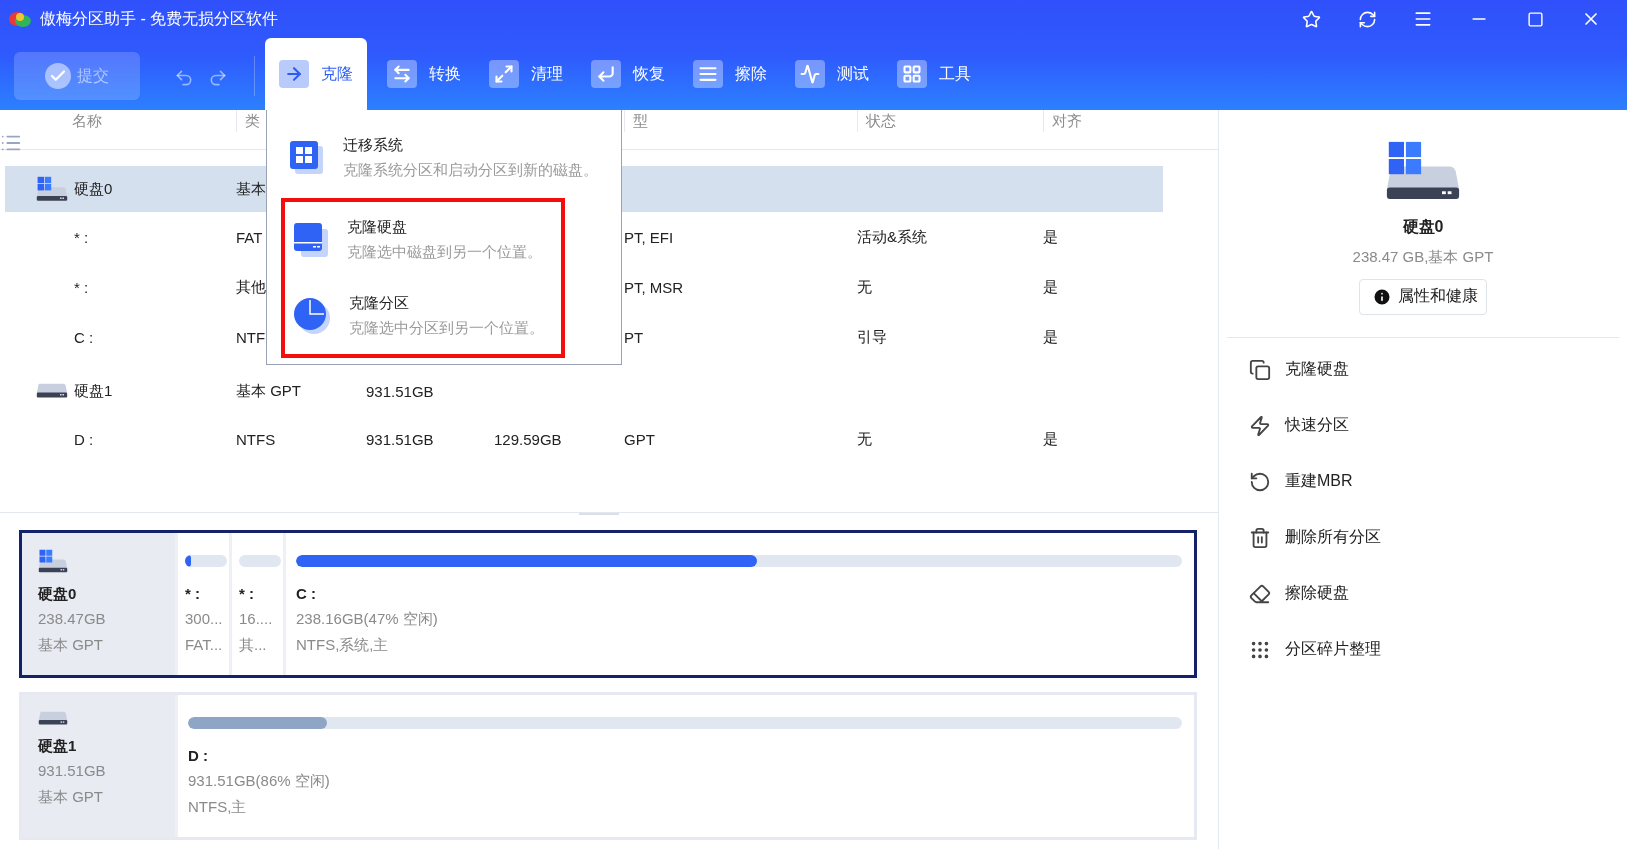 Image resolution: width=1627 pixels, height=849 pixels. Describe the element at coordinates (269, 391) in the screenshot. I see `table-cell-text: 基本 GPT` at that location.